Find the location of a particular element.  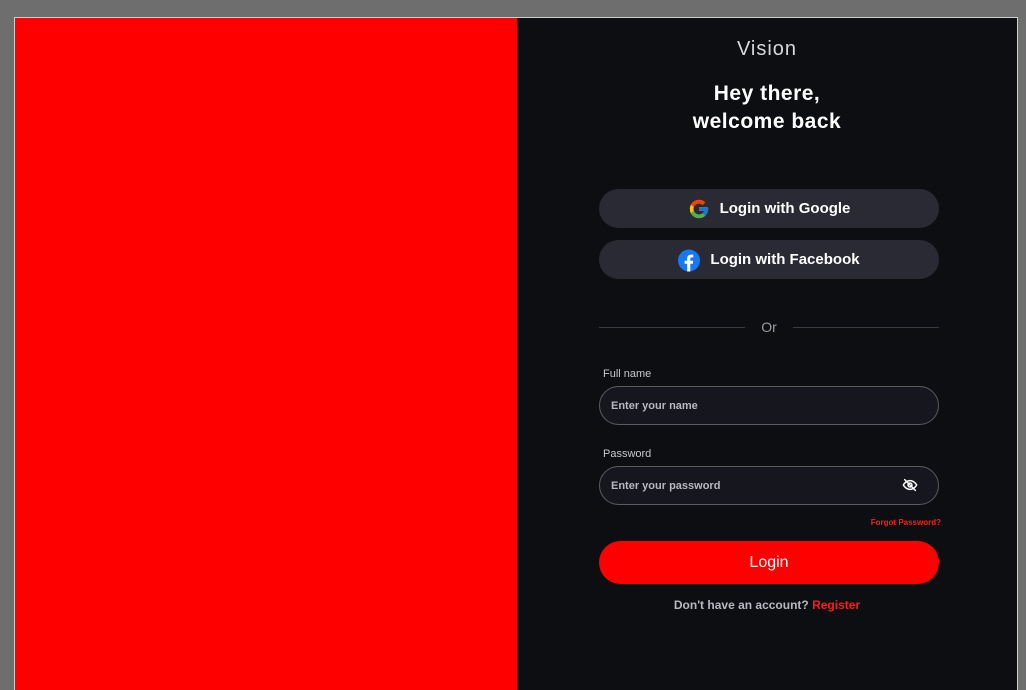

password-label: Password is located at coordinates (627, 454).